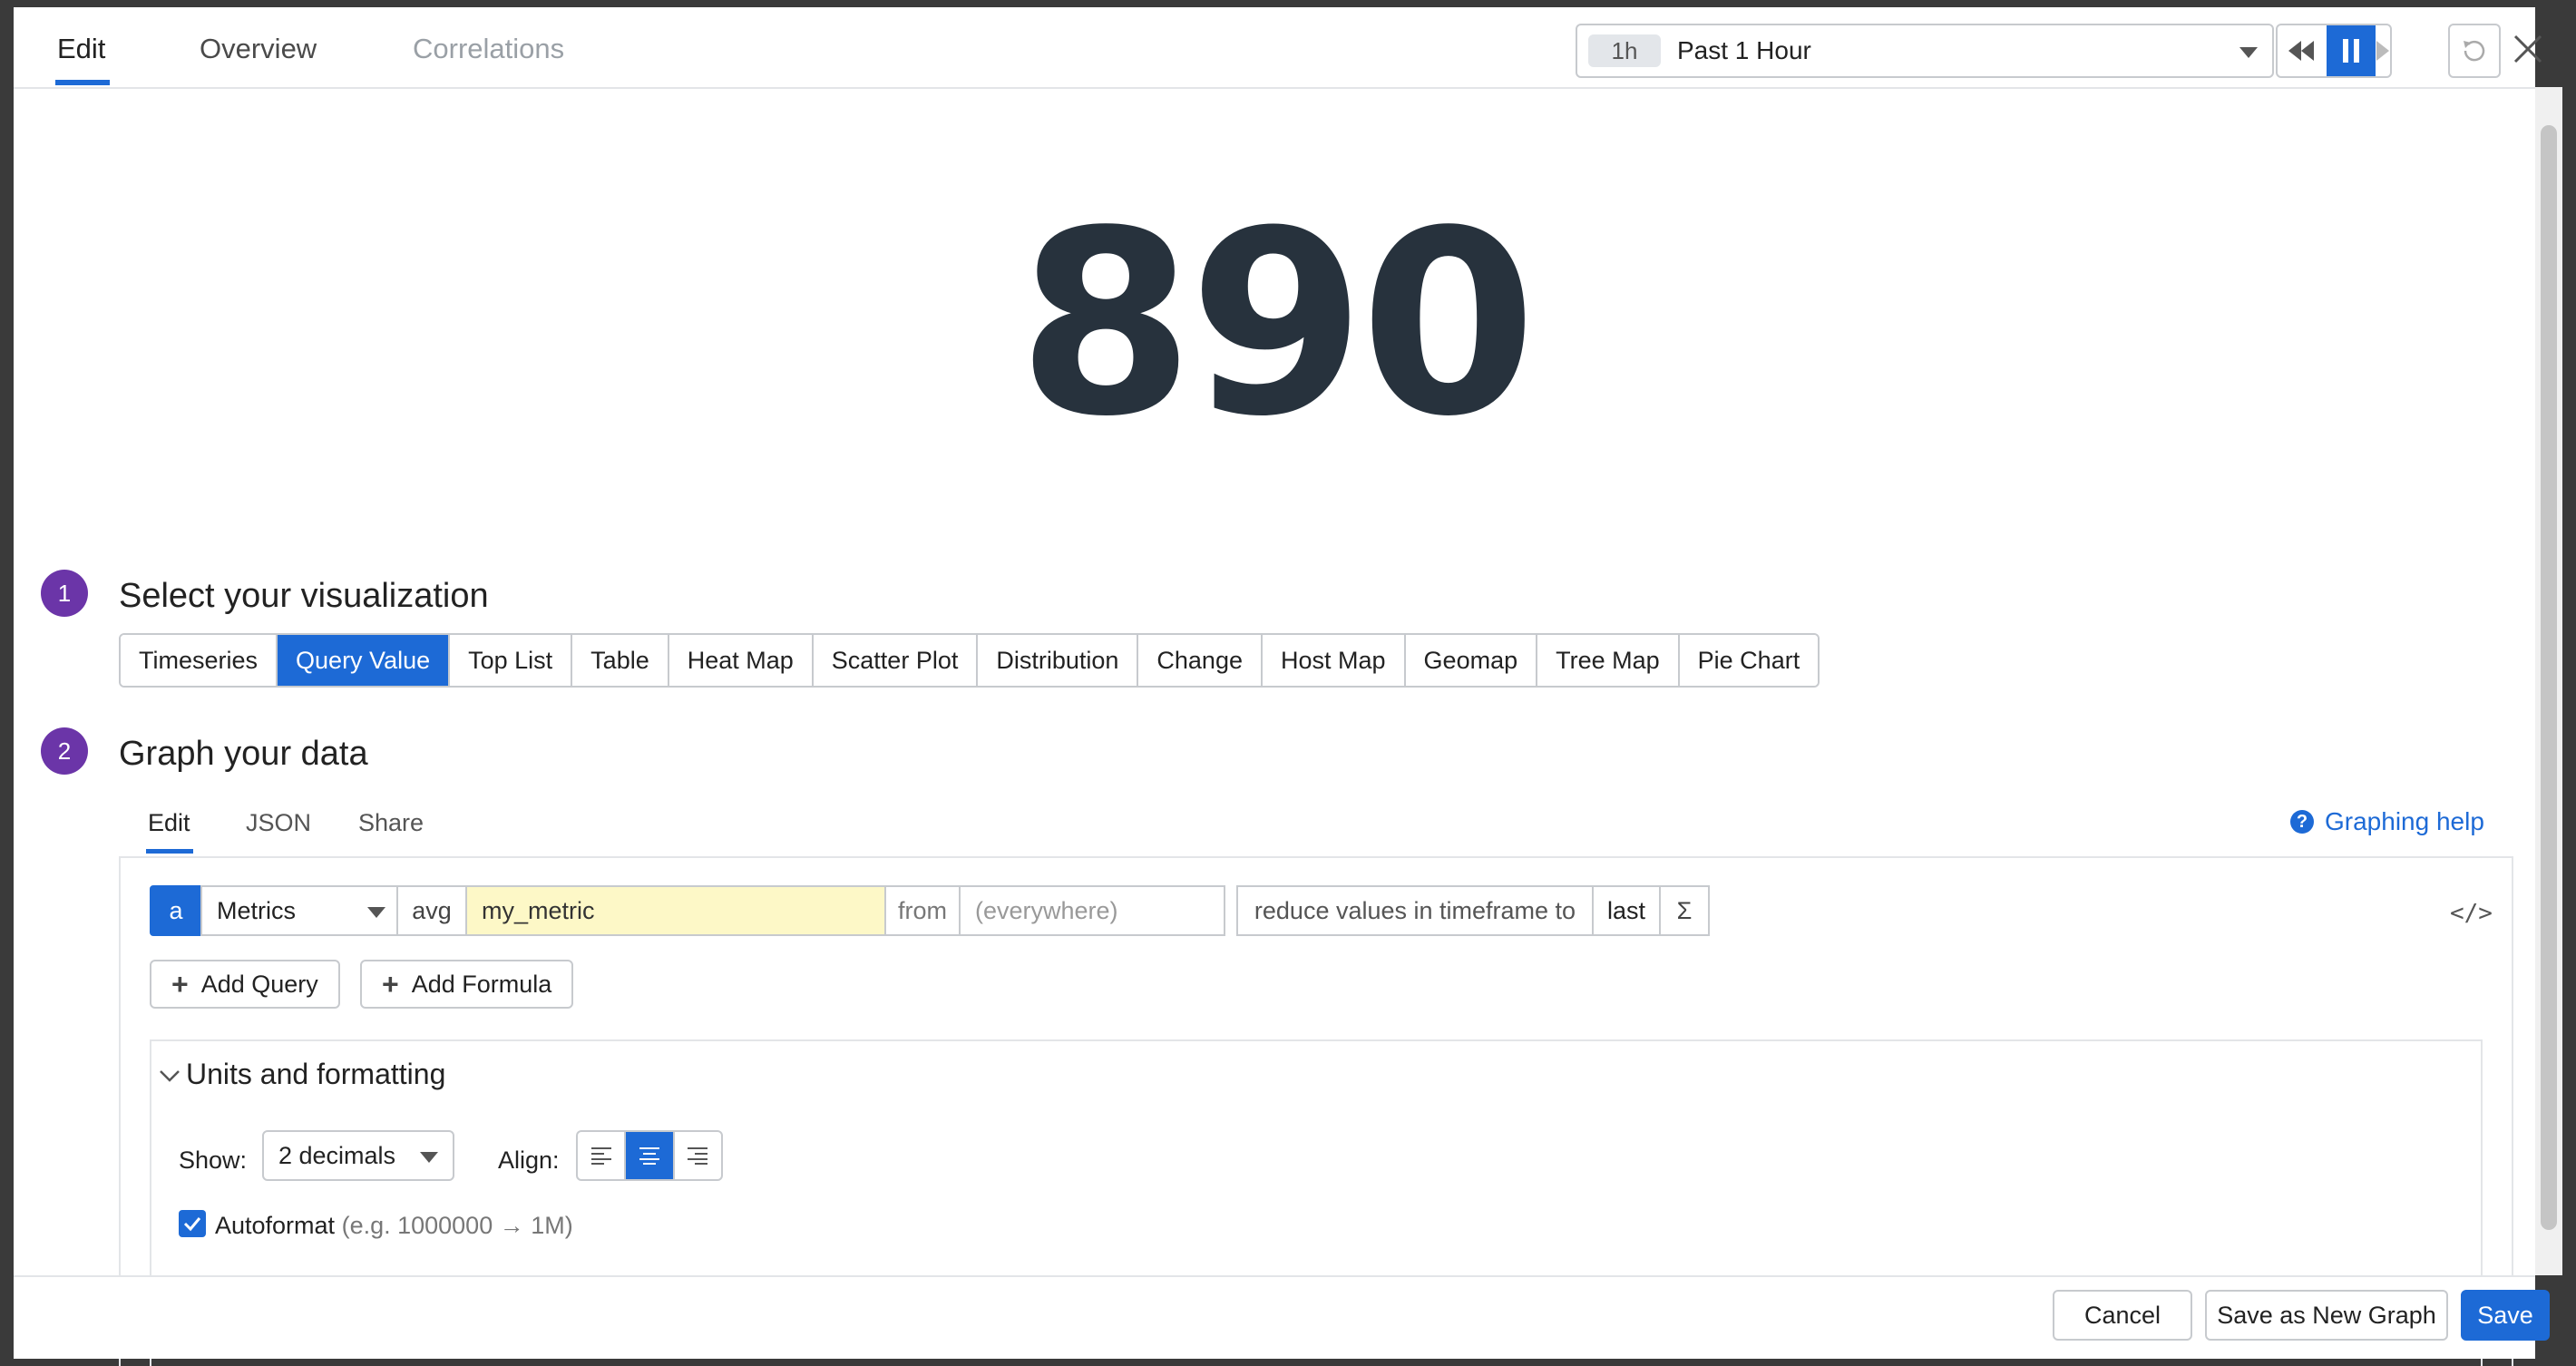 This screenshot has height=1366, width=2576. Describe the element at coordinates (1608, 660) in the screenshot. I see `viz-tree-map: Tree Map` at that location.